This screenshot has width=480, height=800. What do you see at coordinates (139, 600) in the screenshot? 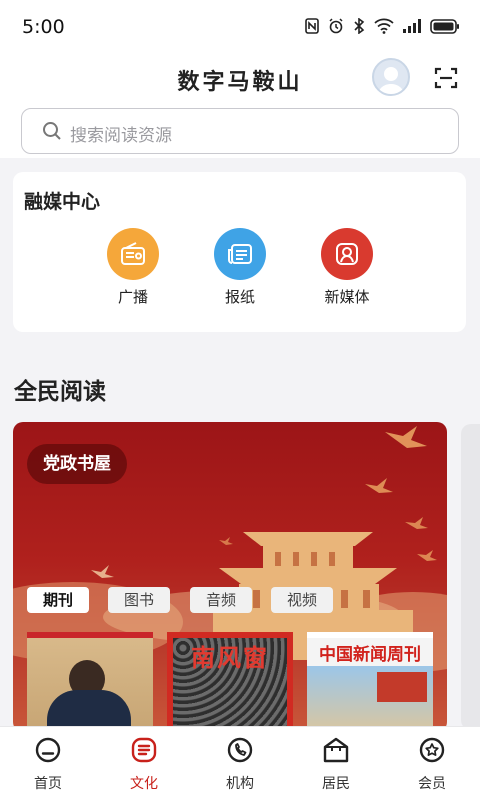
I see `tab-books: 图书` at bounding box center [139, 600].